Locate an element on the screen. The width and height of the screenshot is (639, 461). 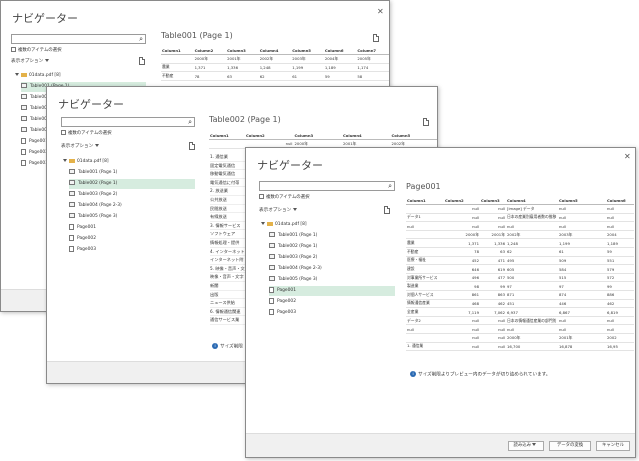
table-cell: 移動電気通信 is located at coordinates (230, 174).